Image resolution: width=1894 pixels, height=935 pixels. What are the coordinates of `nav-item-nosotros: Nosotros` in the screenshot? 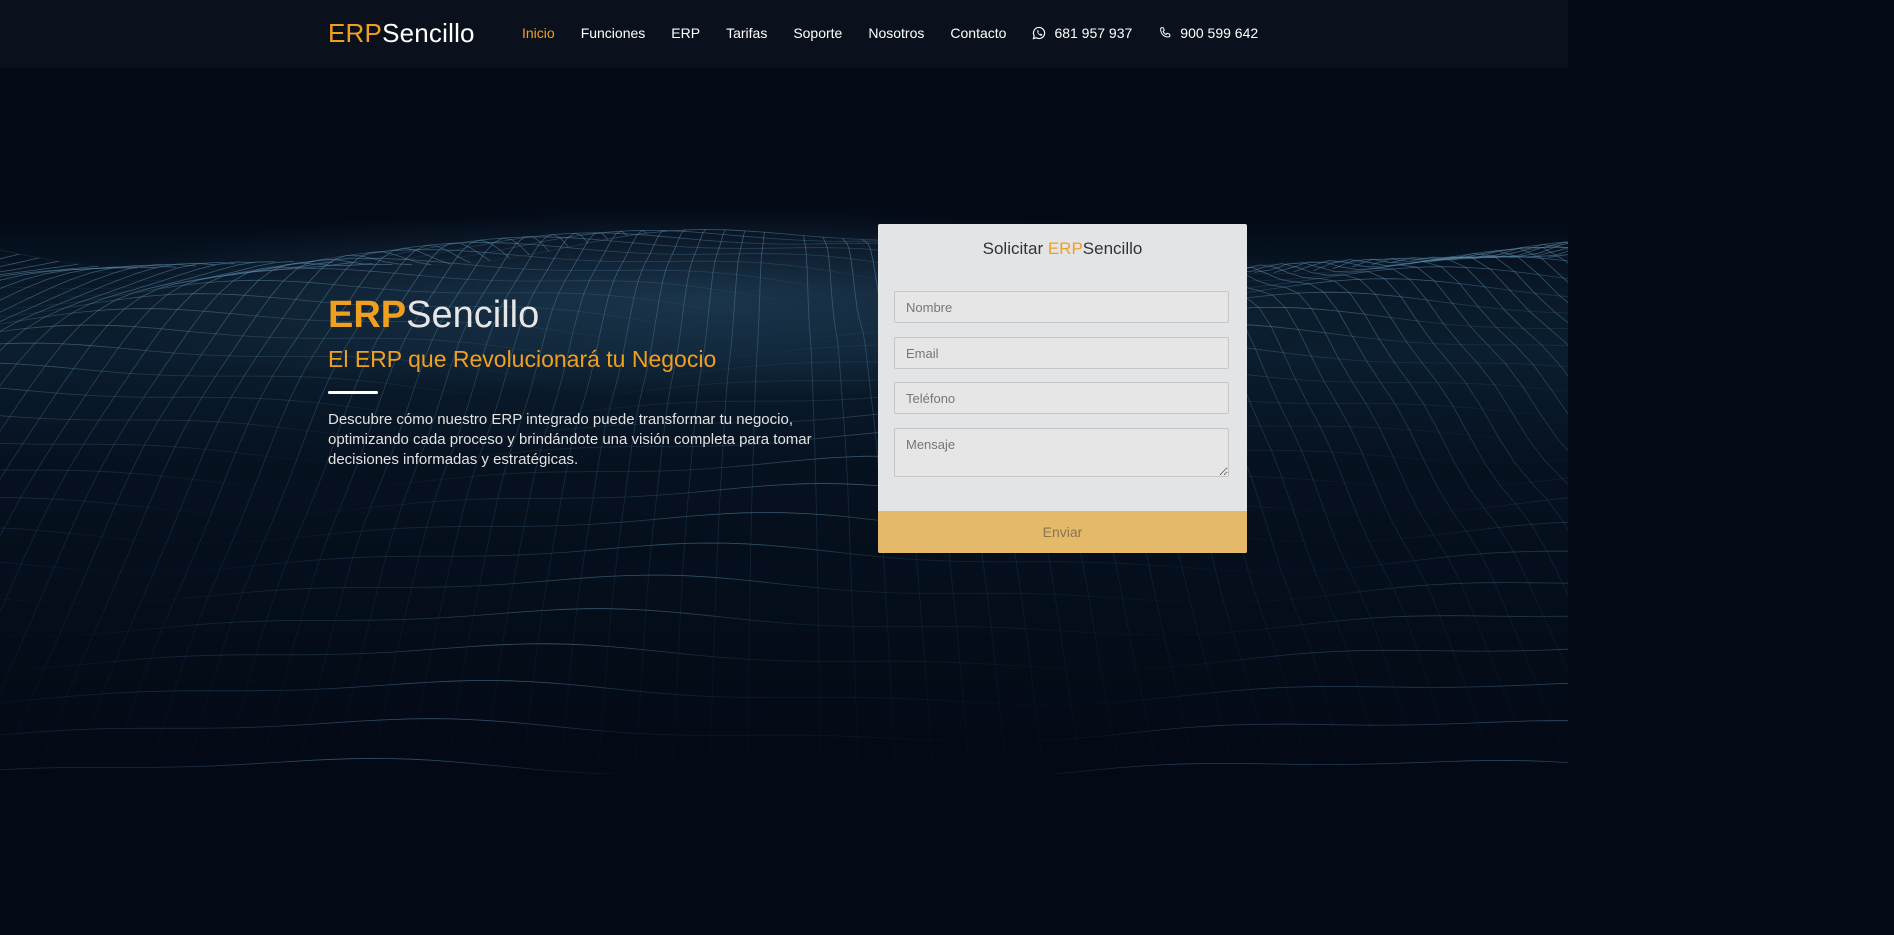 It's located at (896, 33).